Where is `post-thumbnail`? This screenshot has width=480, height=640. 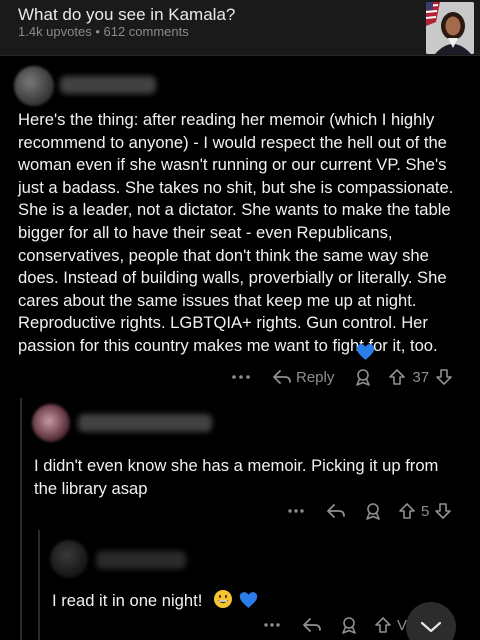 post-thumbnail is located at coordinates (450, 28).